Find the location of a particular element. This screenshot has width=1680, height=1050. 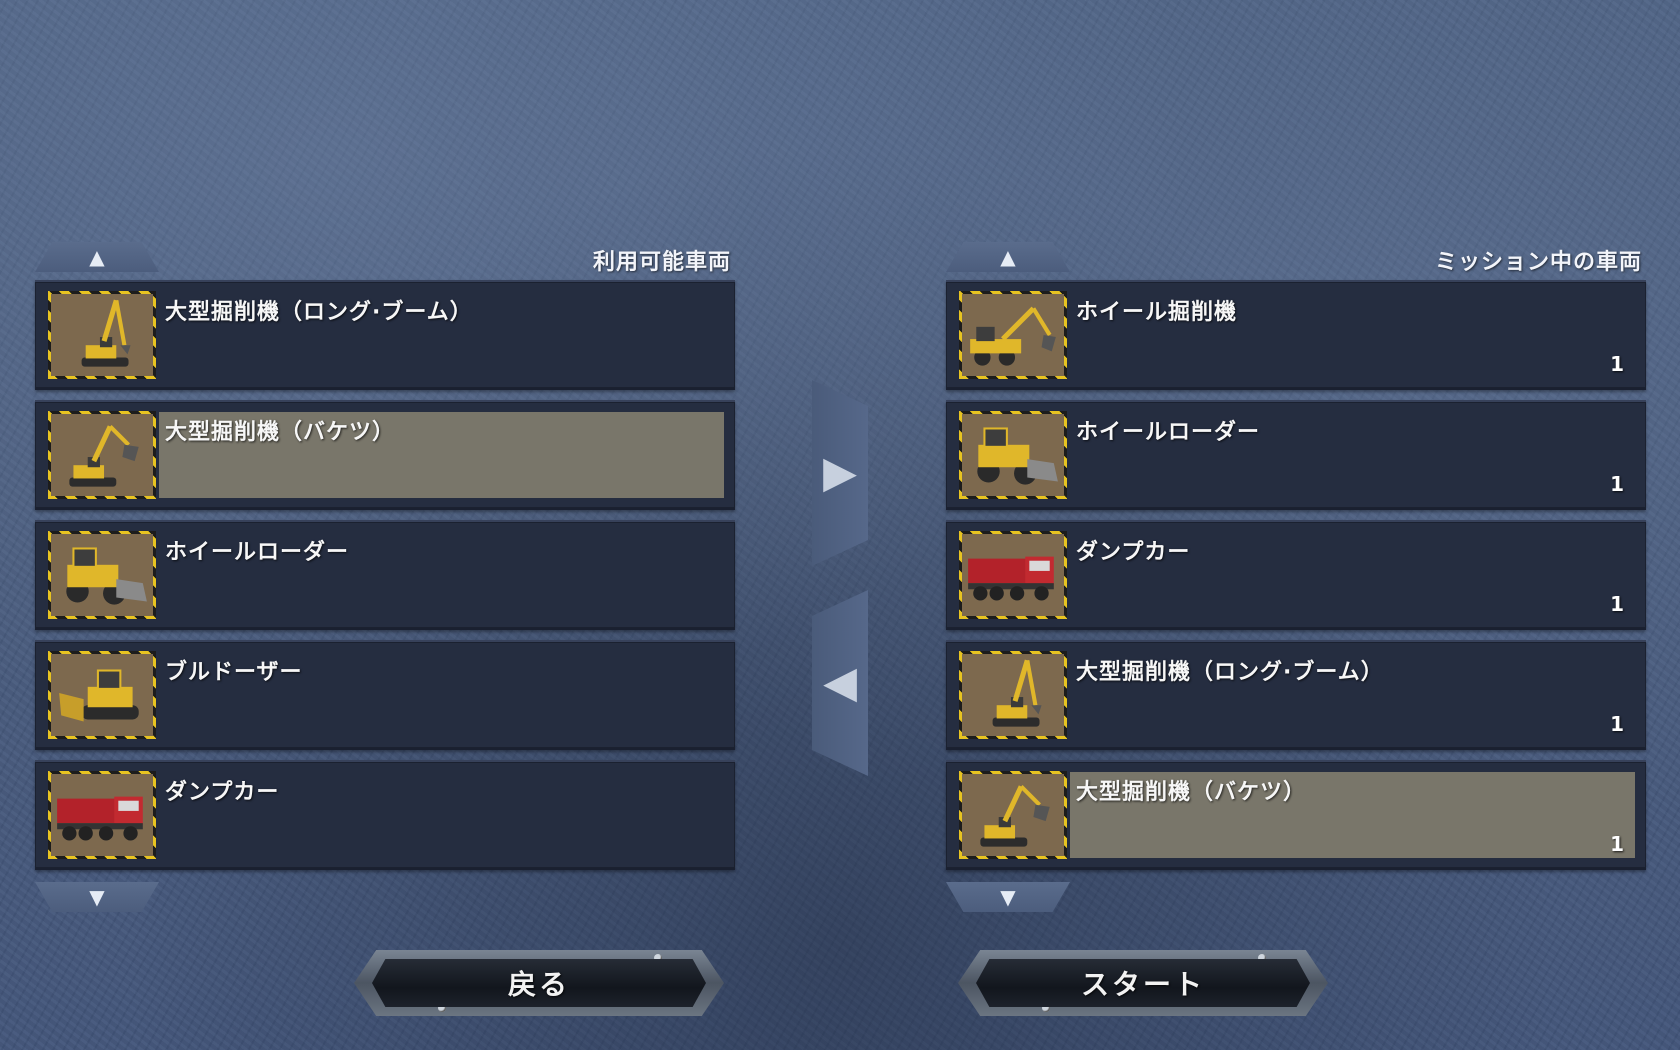

available-item-4: ダンプカー is located at coordinates (385, 815).